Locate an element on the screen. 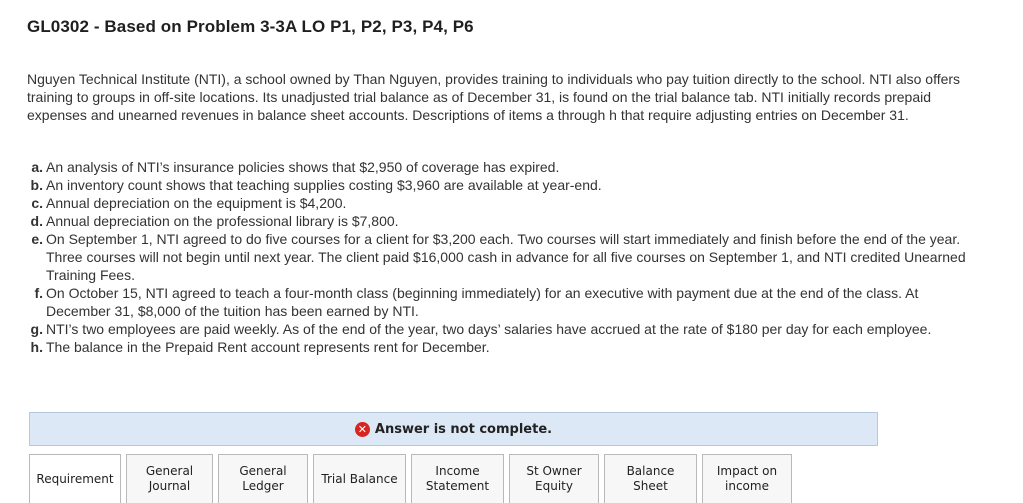 The image size is (1023, 503). item-letter: f. is located at coordinates (38, 293).